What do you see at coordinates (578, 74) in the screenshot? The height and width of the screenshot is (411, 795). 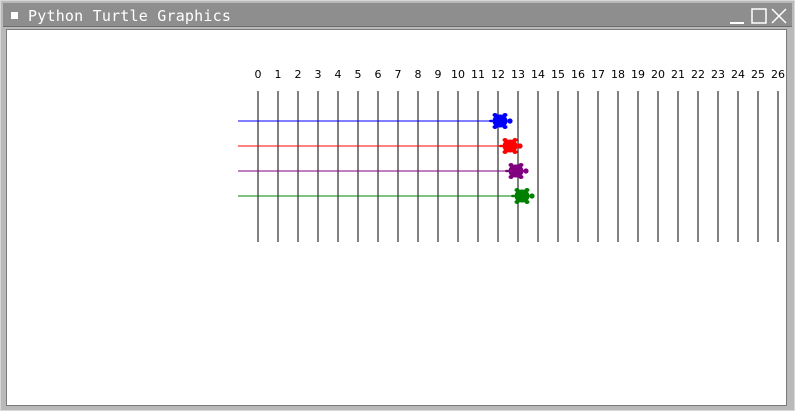 I see `track-tick-label: 16` at bounding box center [578, 74].